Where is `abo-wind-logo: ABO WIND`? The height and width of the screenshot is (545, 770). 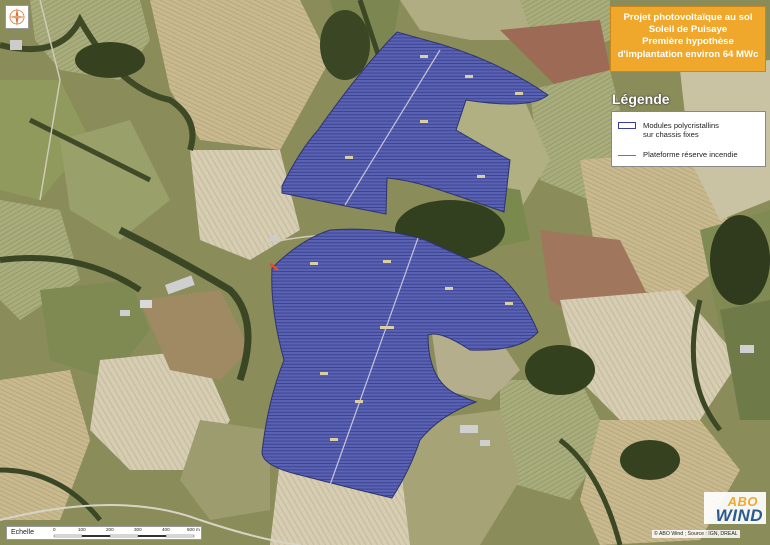 abo-wind-logo: ABO WIND is located at coordinates (735, 508).